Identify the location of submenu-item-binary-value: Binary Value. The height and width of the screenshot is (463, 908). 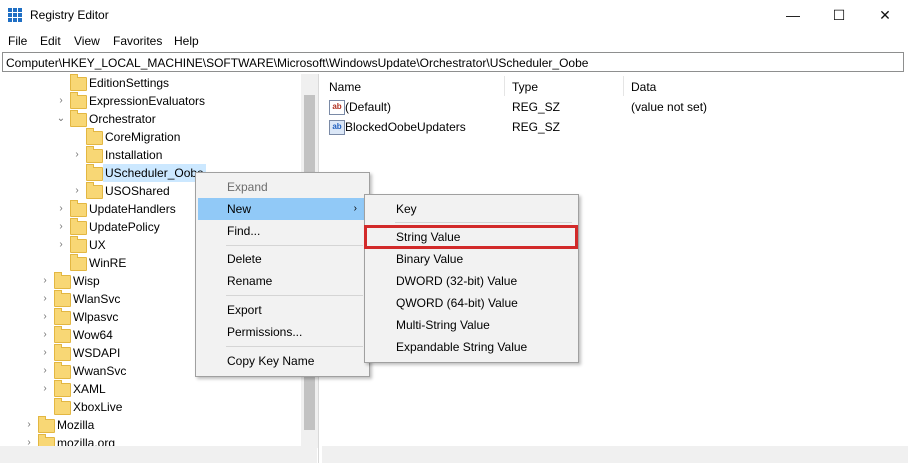
(470, 259).